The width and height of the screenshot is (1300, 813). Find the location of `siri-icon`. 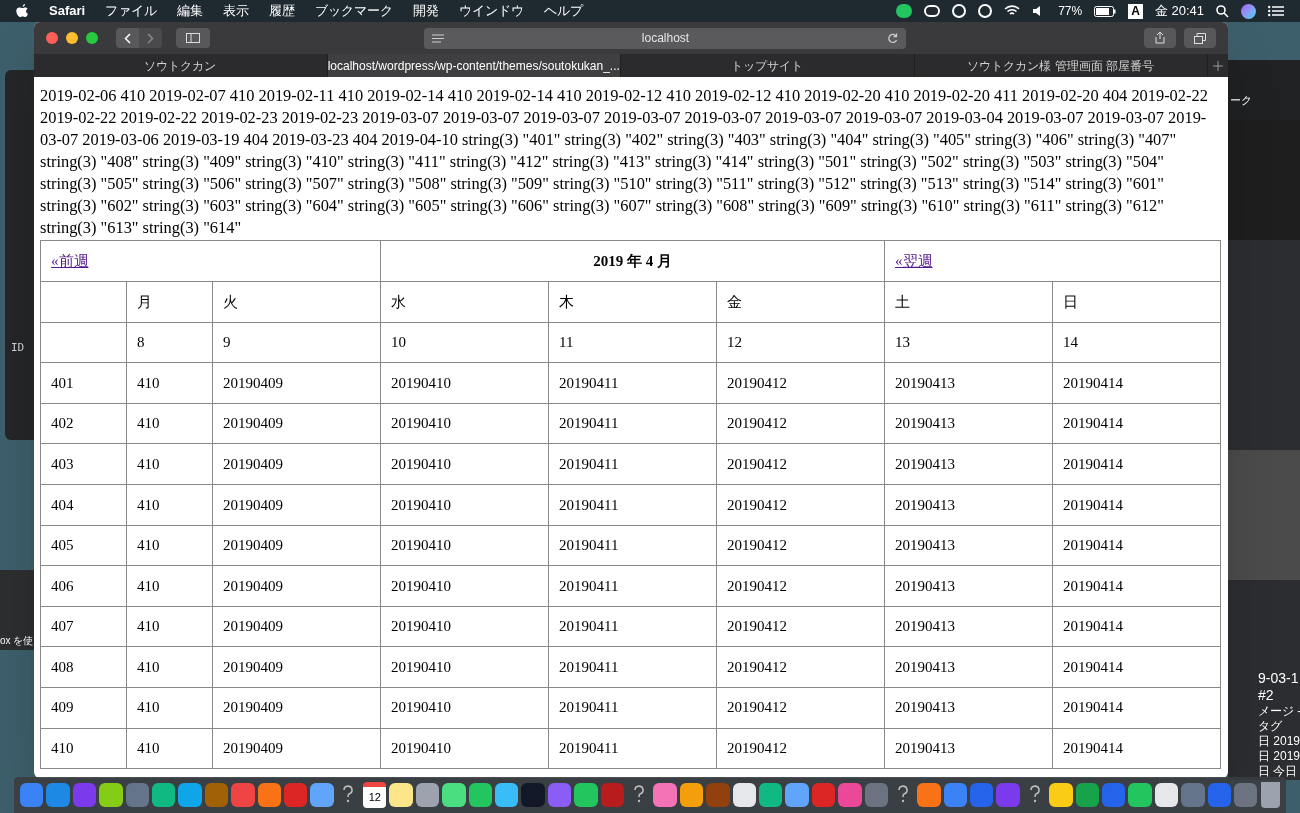

siri-icon is located at coordinates (1248, 11).